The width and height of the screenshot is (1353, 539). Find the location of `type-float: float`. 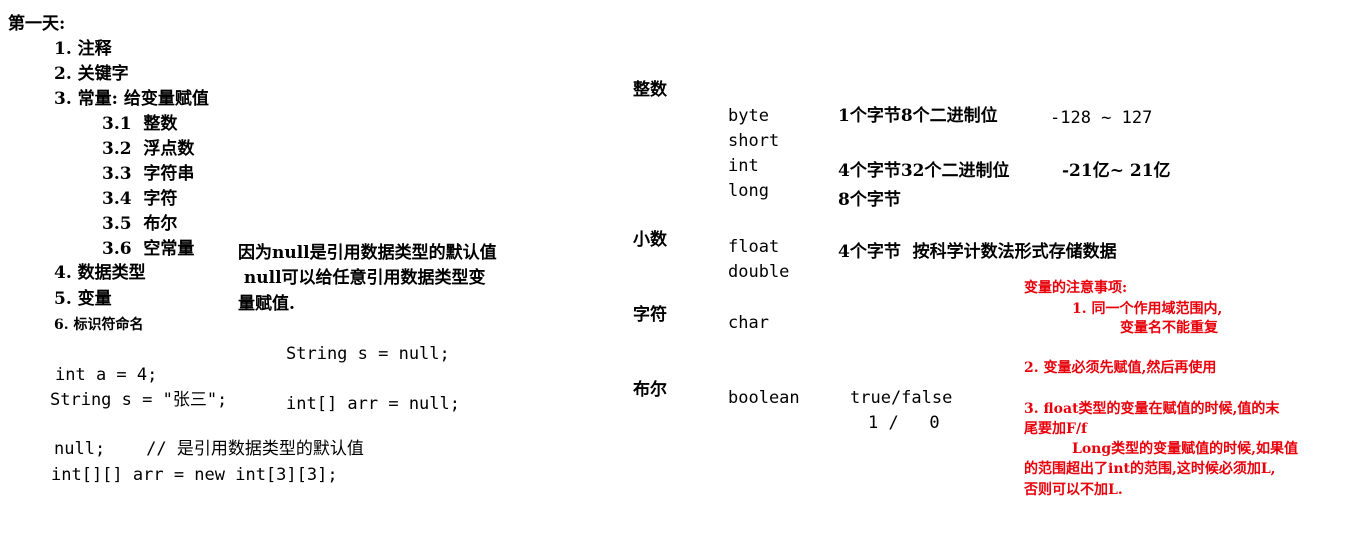

type-float: float is located at coordinates (754, 247).